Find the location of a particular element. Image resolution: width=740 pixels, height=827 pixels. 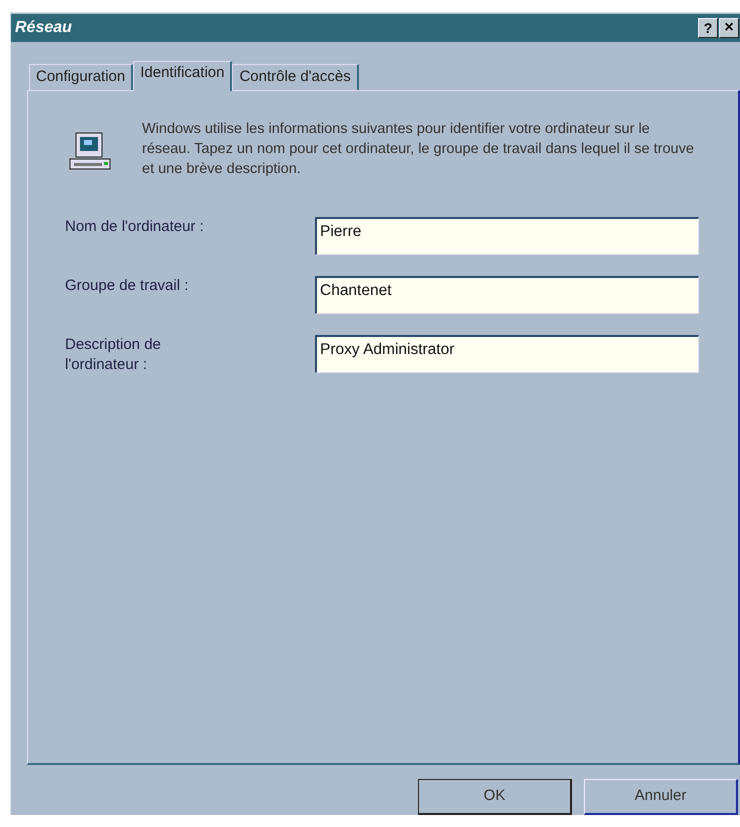

tab: Configuration is located at coordinates (81, 77).